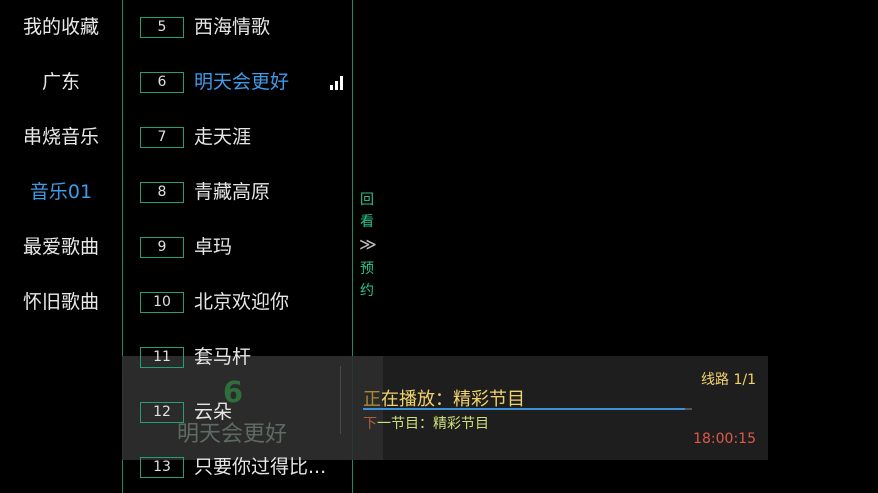 The height and width of the screenshot is (493, 878). What do you see at coordinates (162, 137) in the screenshot?
I see `channel-number: 7` at bounding box center [162, 137].